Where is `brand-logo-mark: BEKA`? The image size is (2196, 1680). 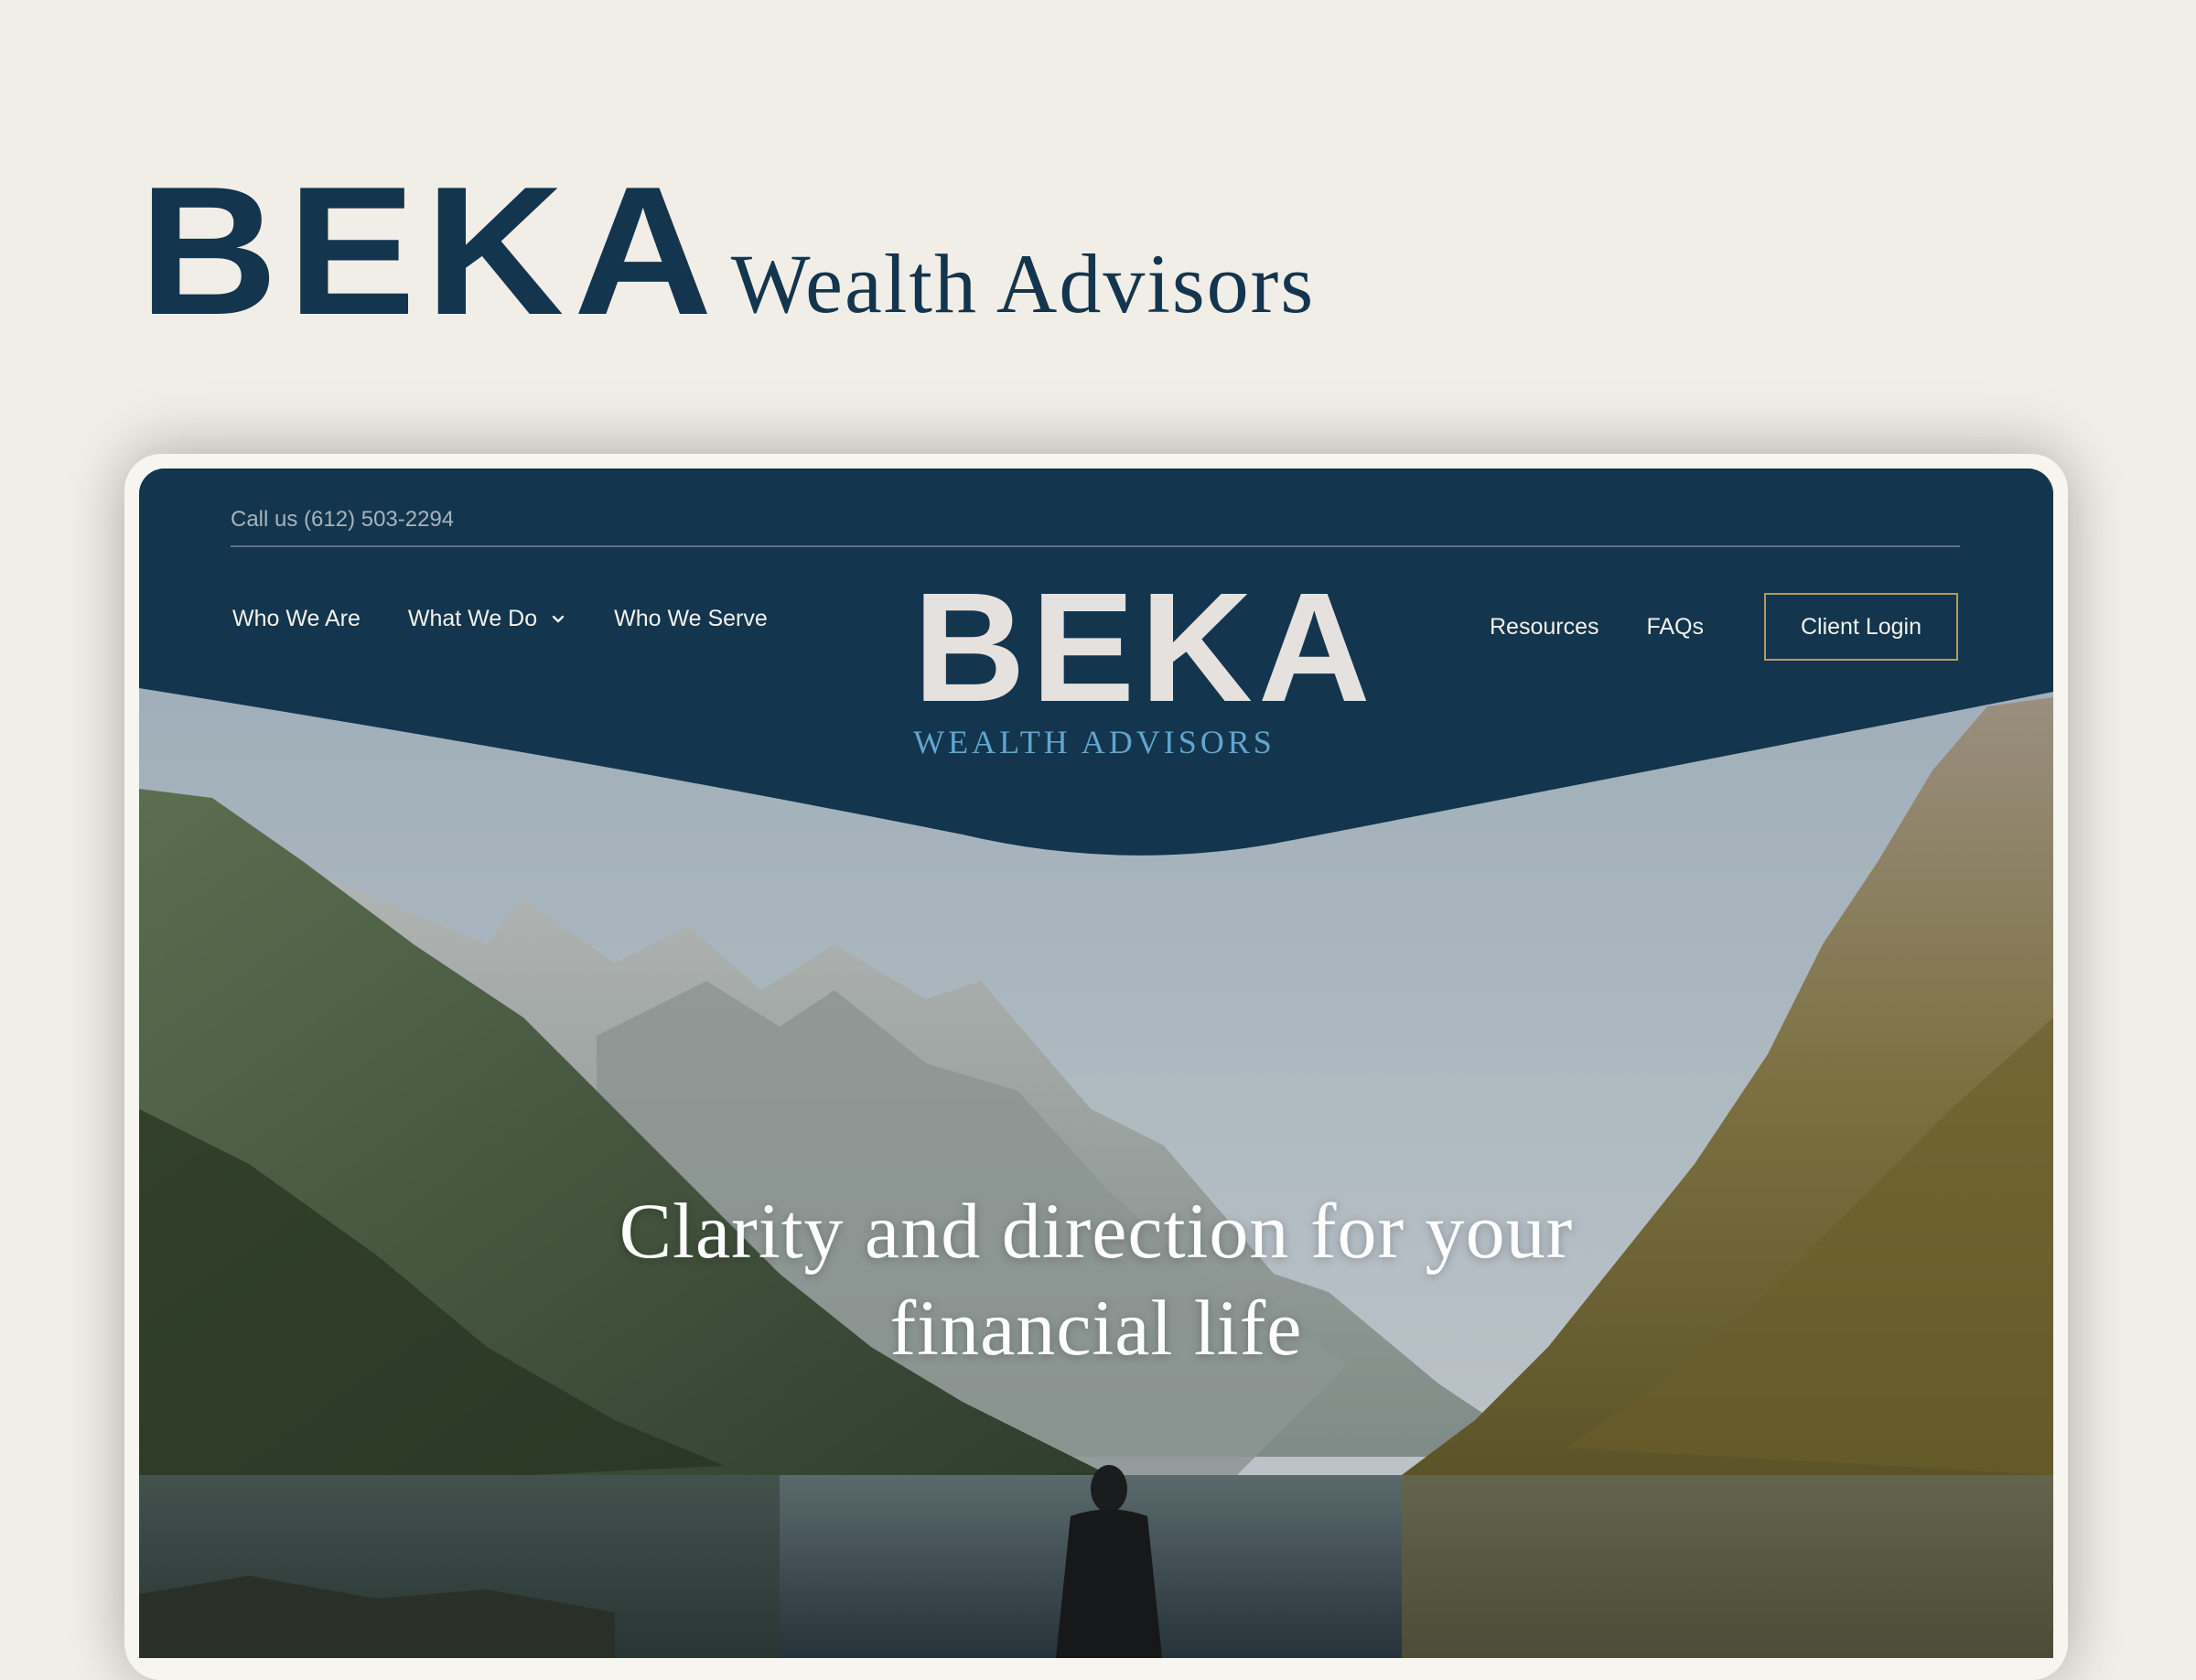
brand-logo-mark: BEKA is located at coordinates (431, 251).